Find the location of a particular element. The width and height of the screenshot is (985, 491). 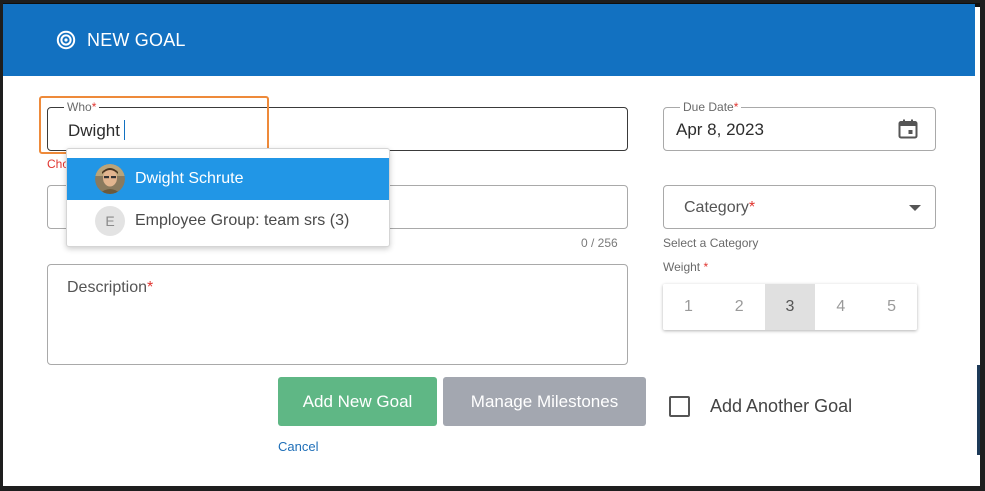

due-date-label: Due Date* is located at coordinates (711, 107).